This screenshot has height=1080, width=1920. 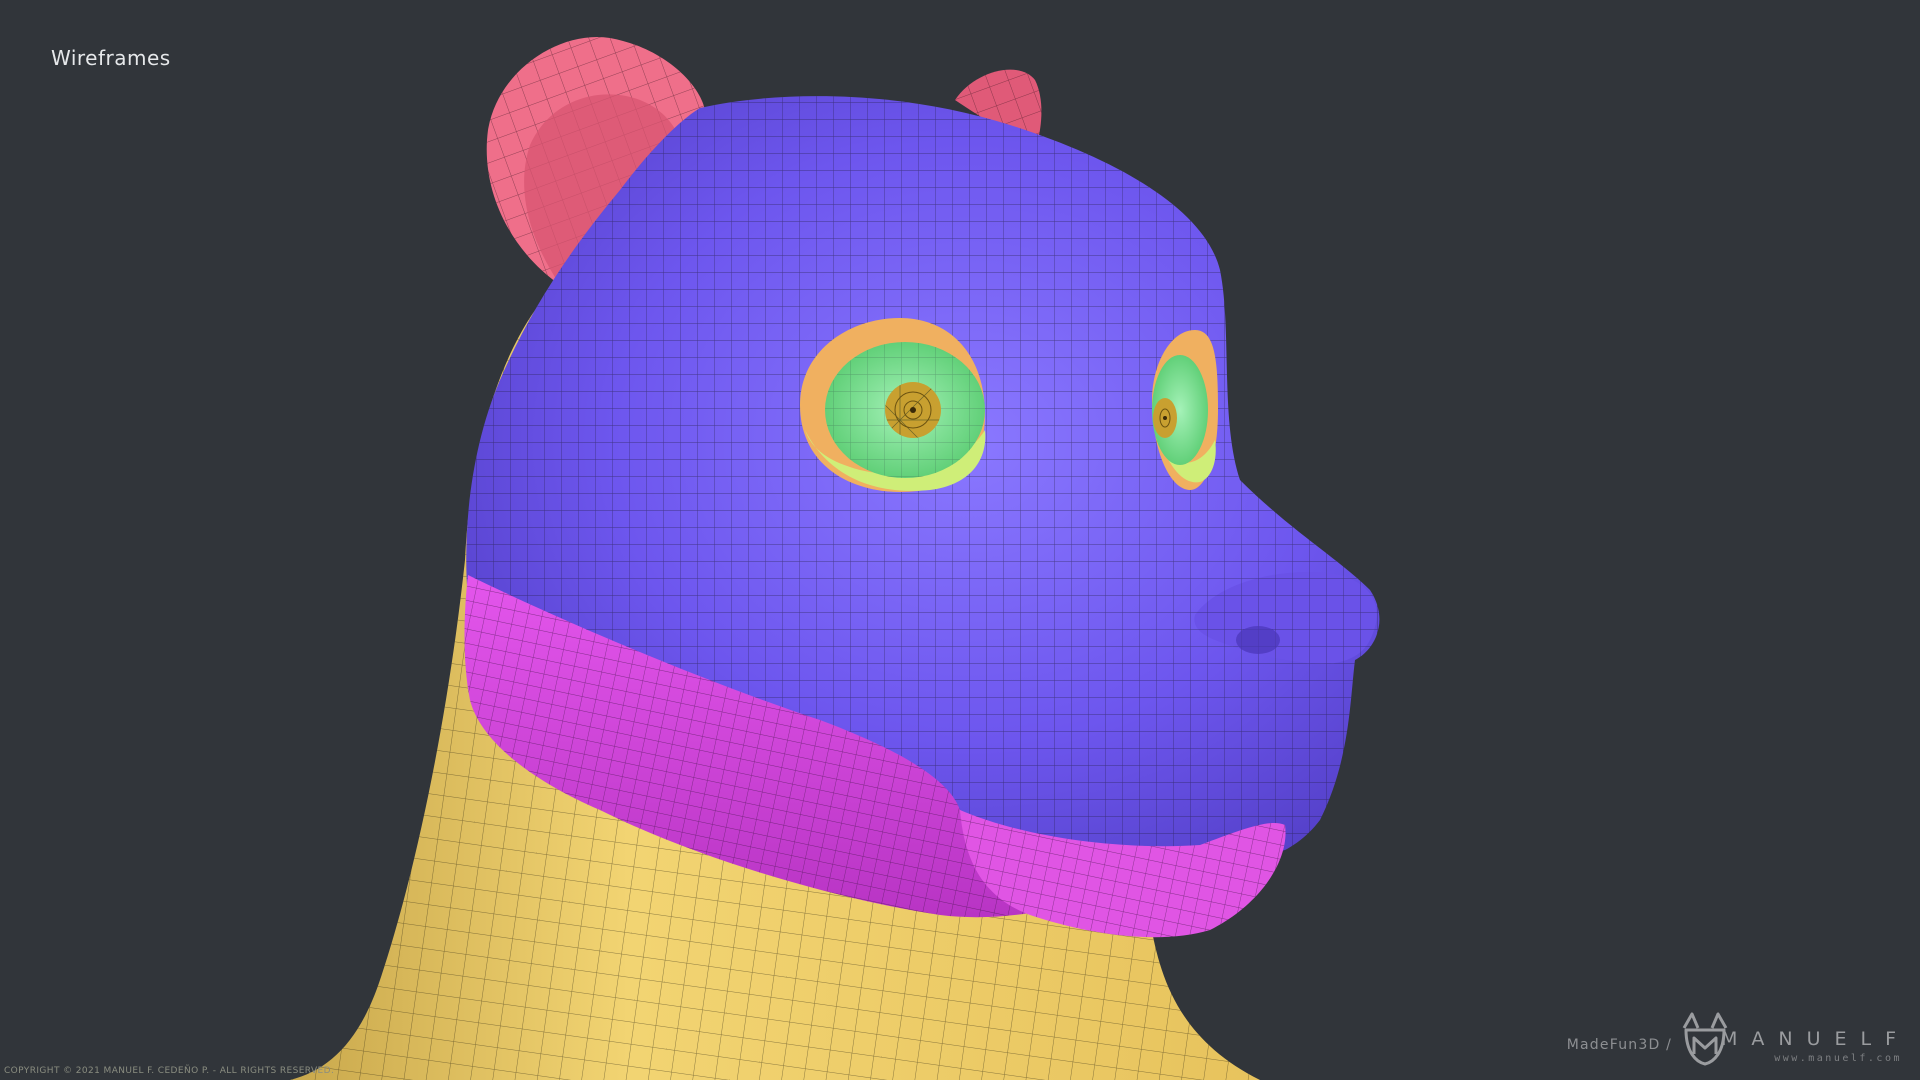 I want to click on eye-left, so click(x=893, y=405).